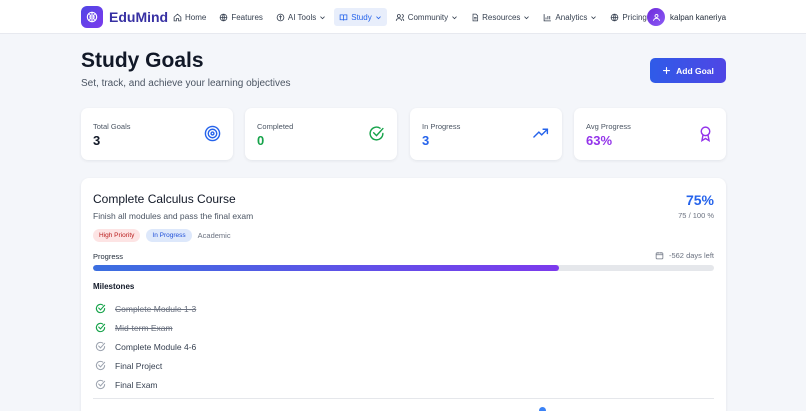 The width and height of the screenshot is (806, 411). What do you see at coordinates (114, 286) in the screenshot?
I see `milestones-title: Milestones` at bounding box center [114, 286].